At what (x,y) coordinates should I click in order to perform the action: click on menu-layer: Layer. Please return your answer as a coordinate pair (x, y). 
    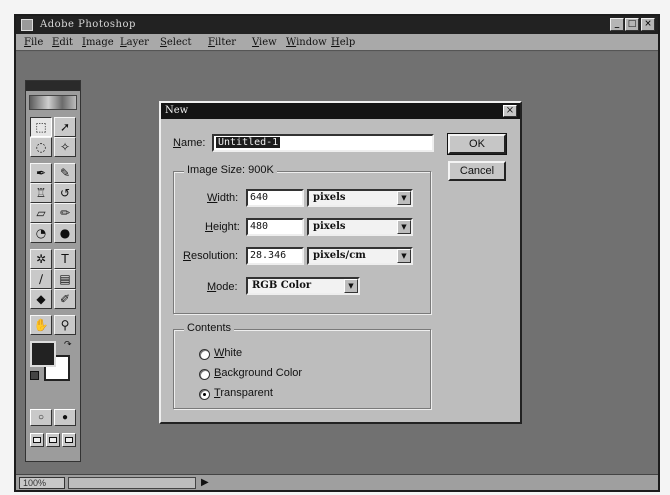
    Looking at the image, I should click on (134, 42).